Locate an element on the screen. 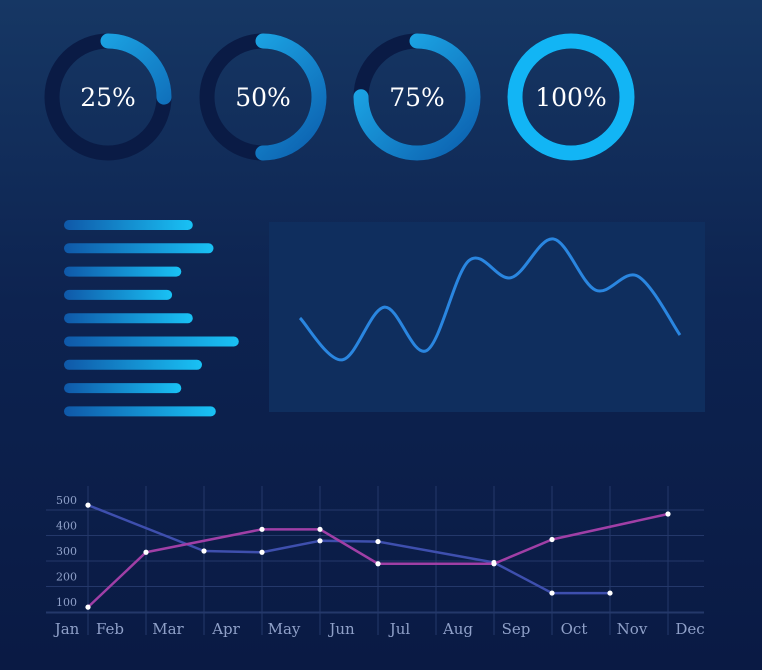 The image size is (762, 670). x-tick-3: Apr is located at coordinates (225, 629).